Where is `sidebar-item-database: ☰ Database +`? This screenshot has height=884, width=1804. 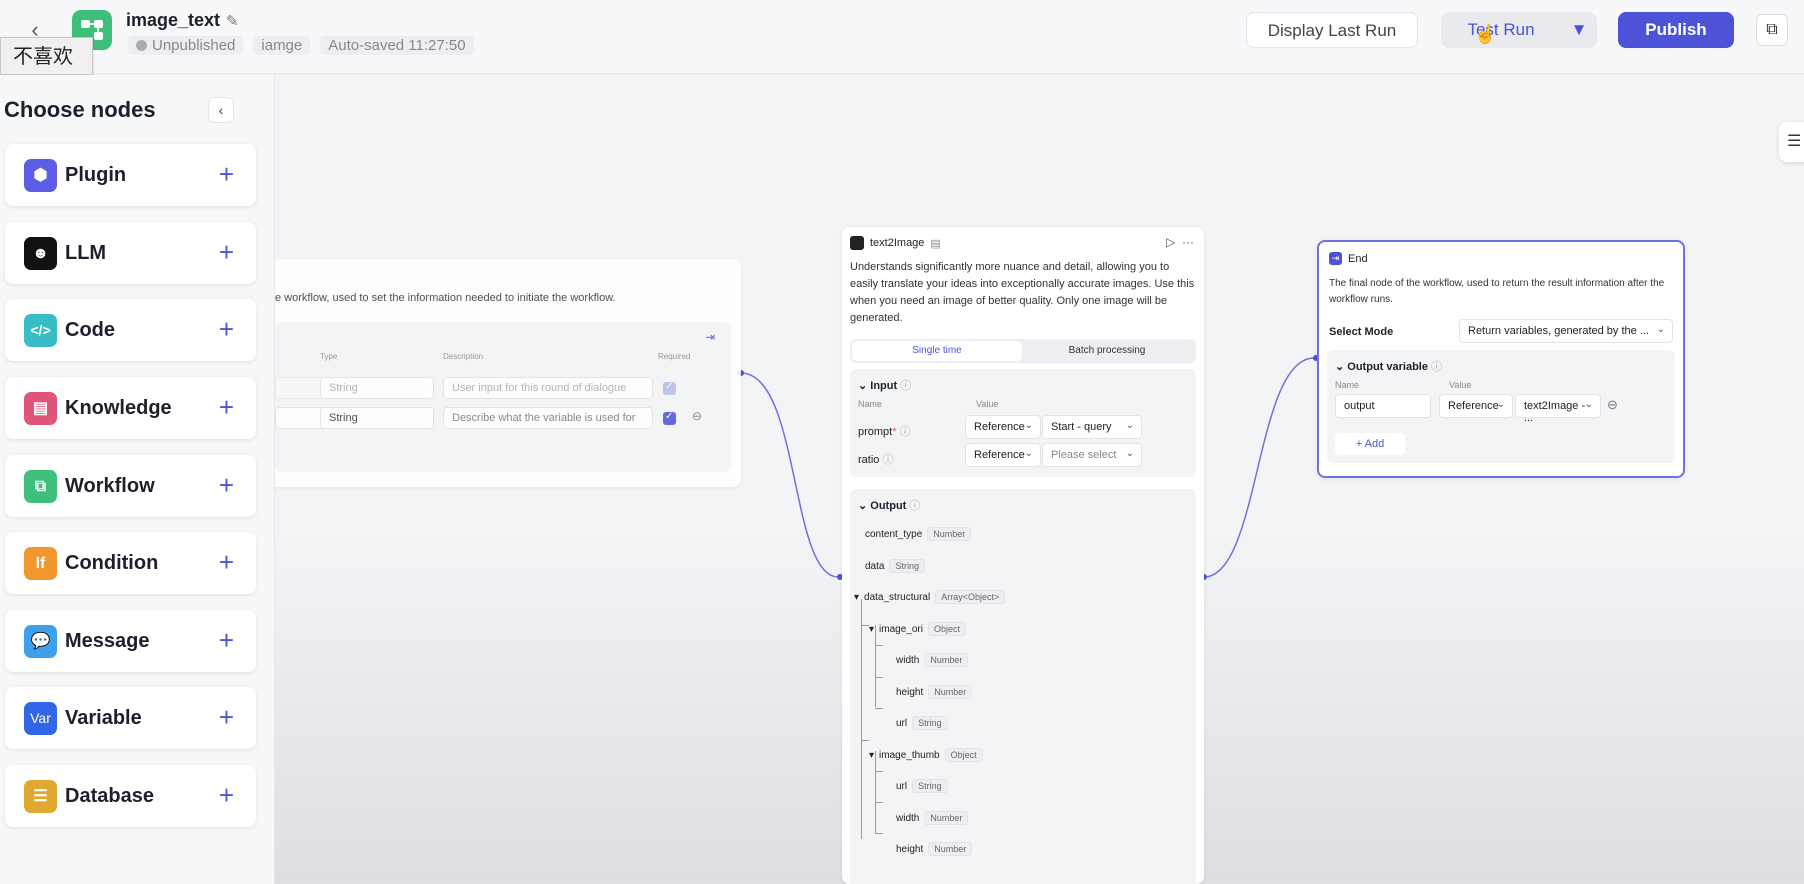
sidebar-item-database: ☰ Database + is located at coordinates (130, 796).